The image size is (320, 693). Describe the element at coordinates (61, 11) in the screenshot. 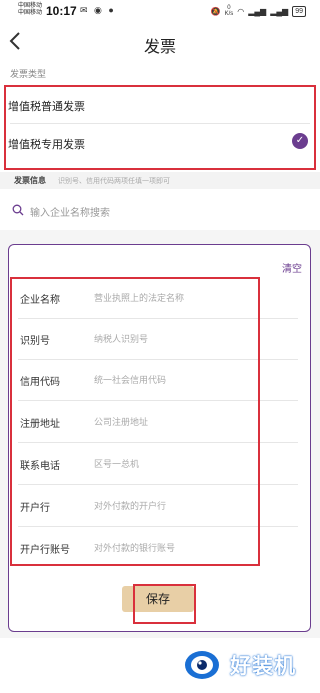

I see `status-time: 10:17` at that location.